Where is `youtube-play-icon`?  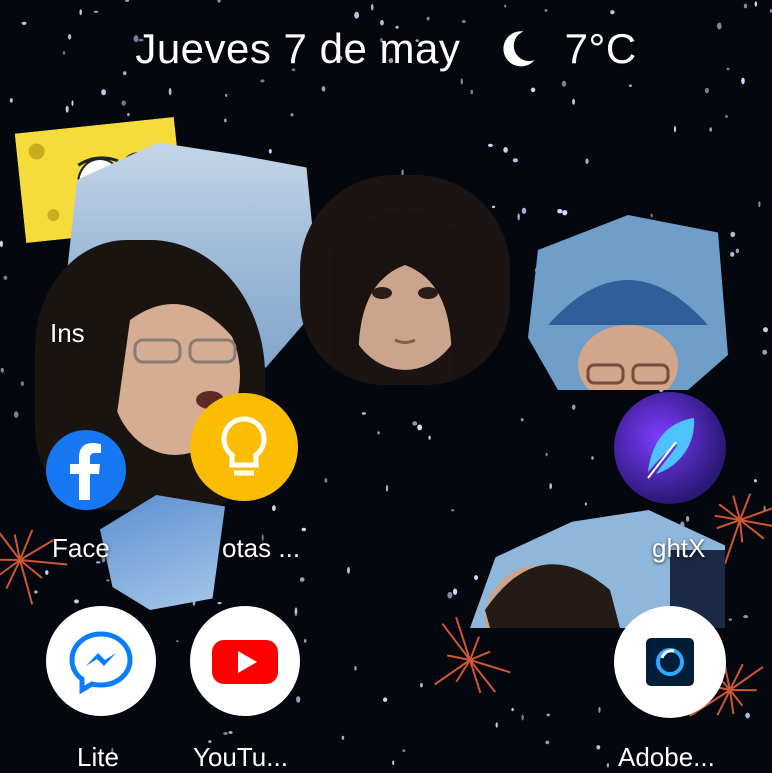 youtube-play-icon is located at coordinates (245, 661).